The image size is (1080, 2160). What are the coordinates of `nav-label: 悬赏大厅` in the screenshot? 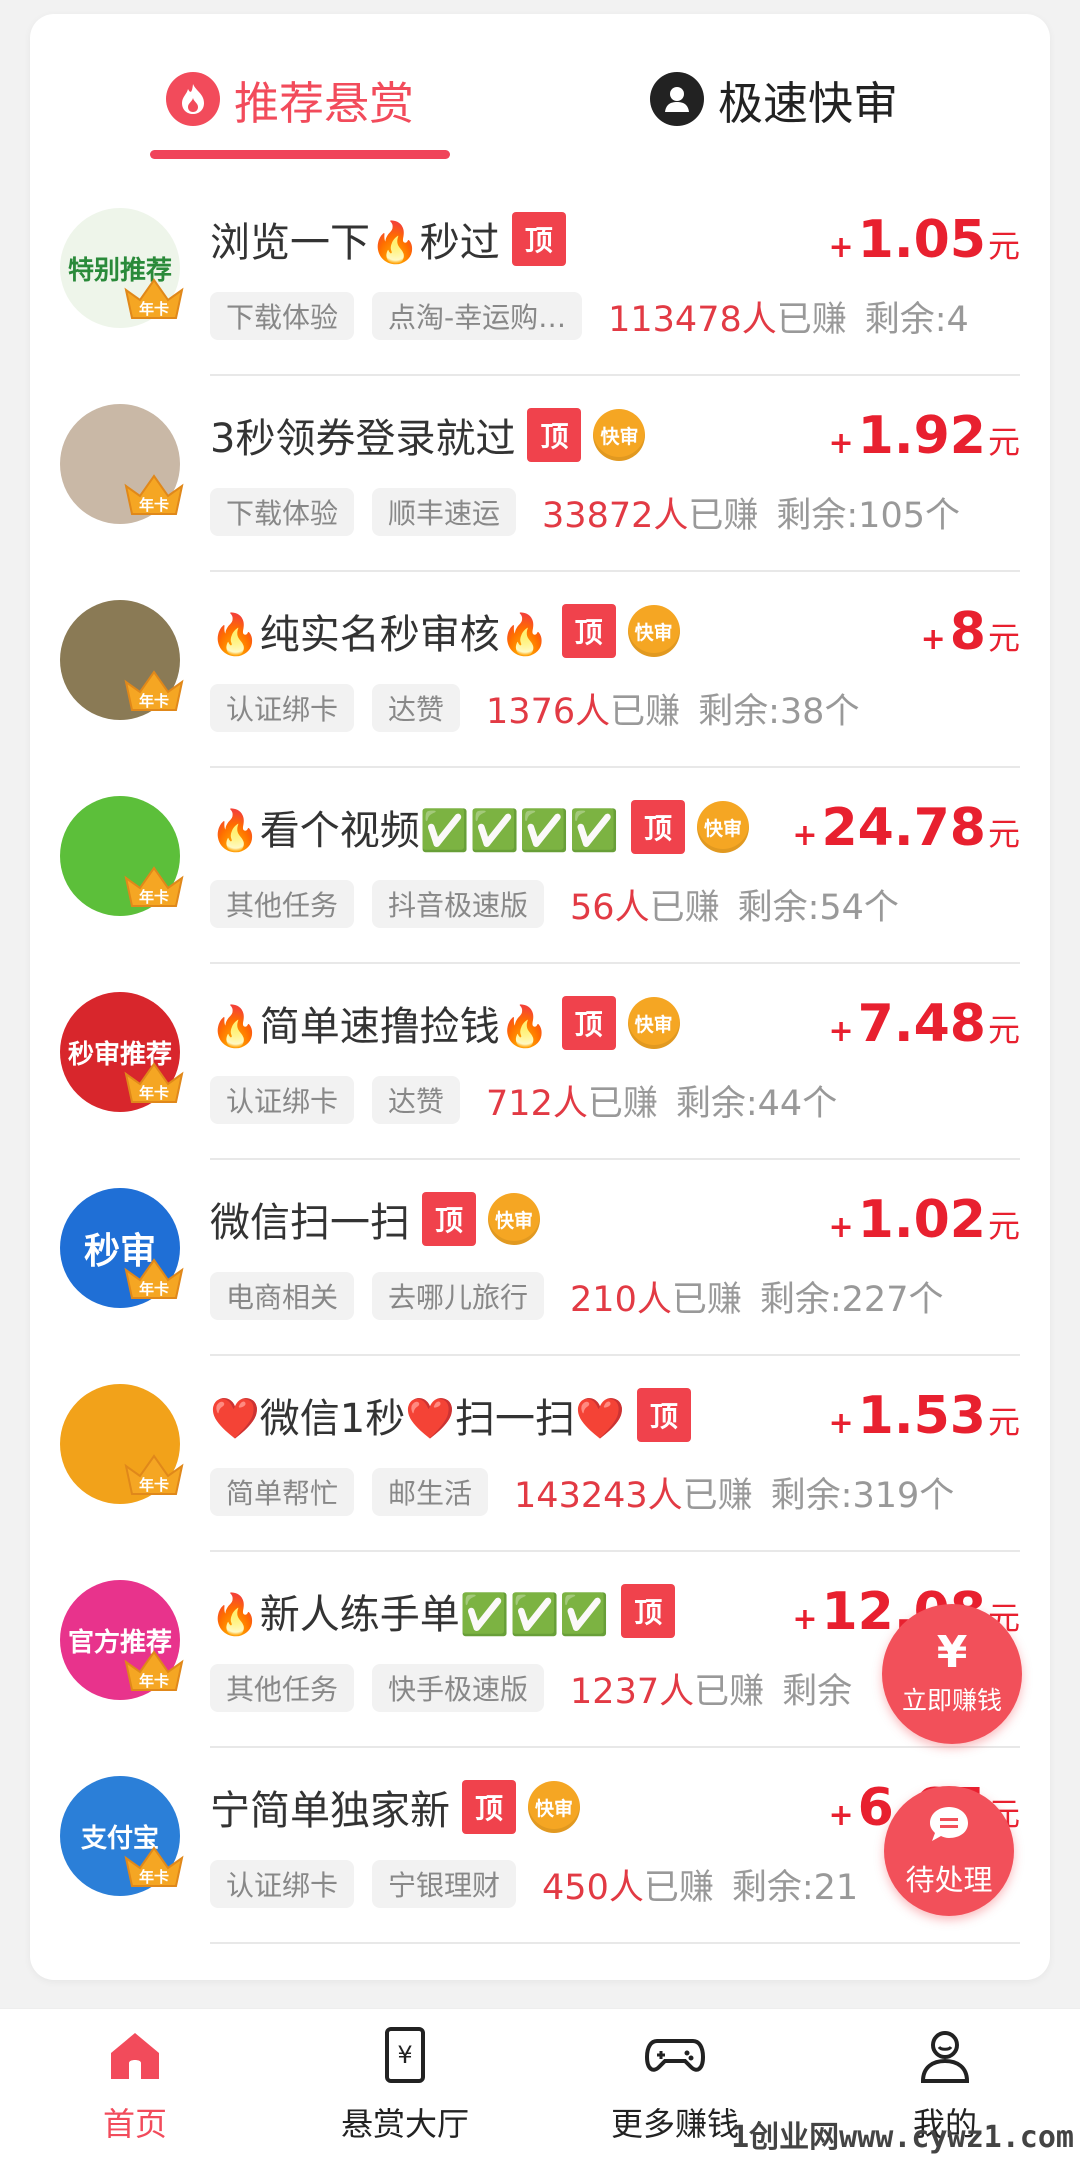 It's located at (404, 2124).